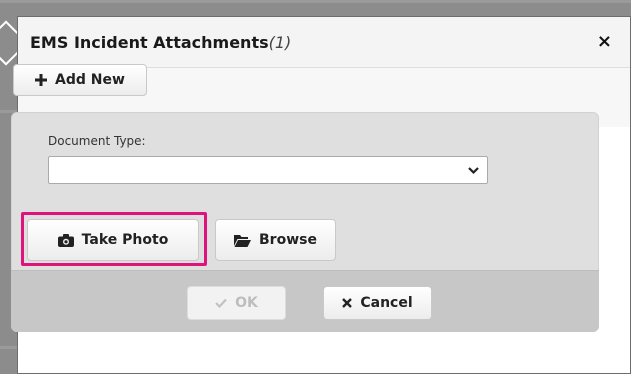 The height and width of the screenshot is (374, 631). What do you see at coordinates (324, 42) in the screenshot?
I see `dialog-titlebar: EMS Incident Attachments(1) ×` at bounding box center [324, 42].